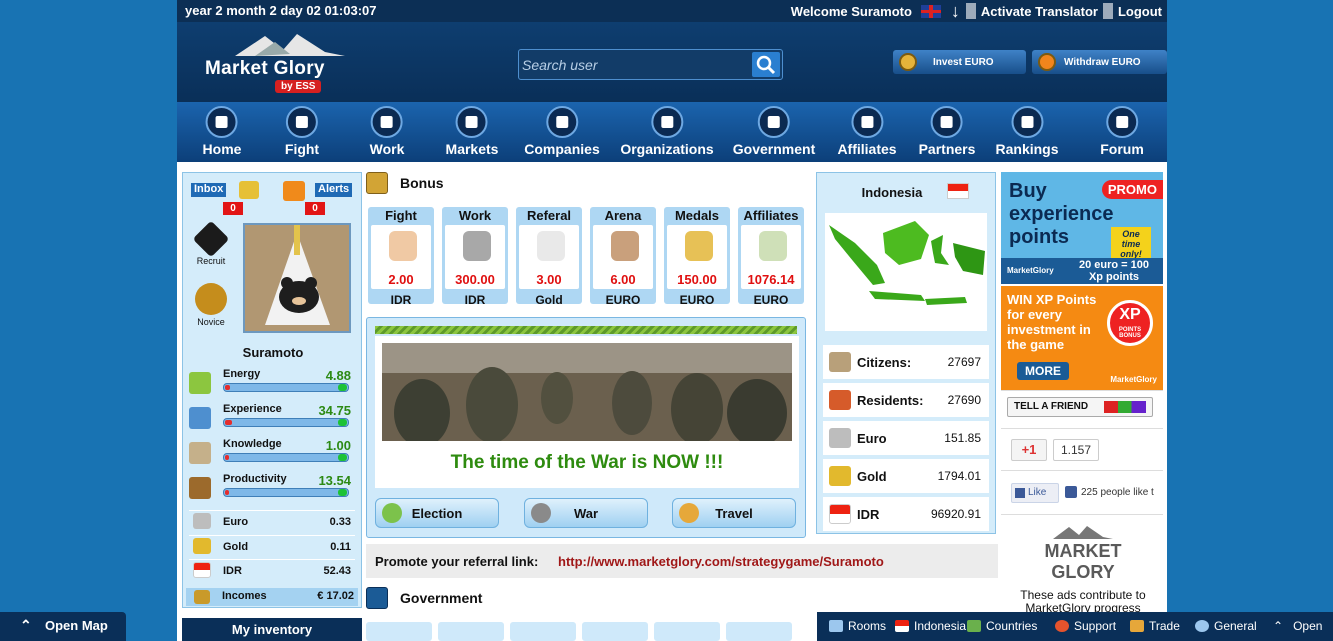 Image resolution: width=1333 pixels, height=641 pixels. Describe the element at coordinates (1130, 333) in the screenshot. I see `xp-badge-sub: POINTS BONUS` at that location.